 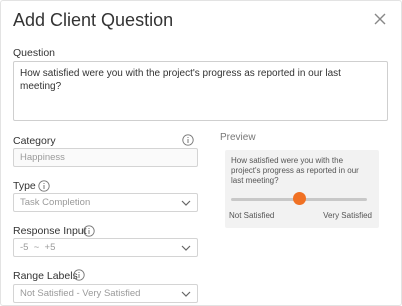 I want to click on range-labels-label: Range Labels, so click(x=45, y=276).